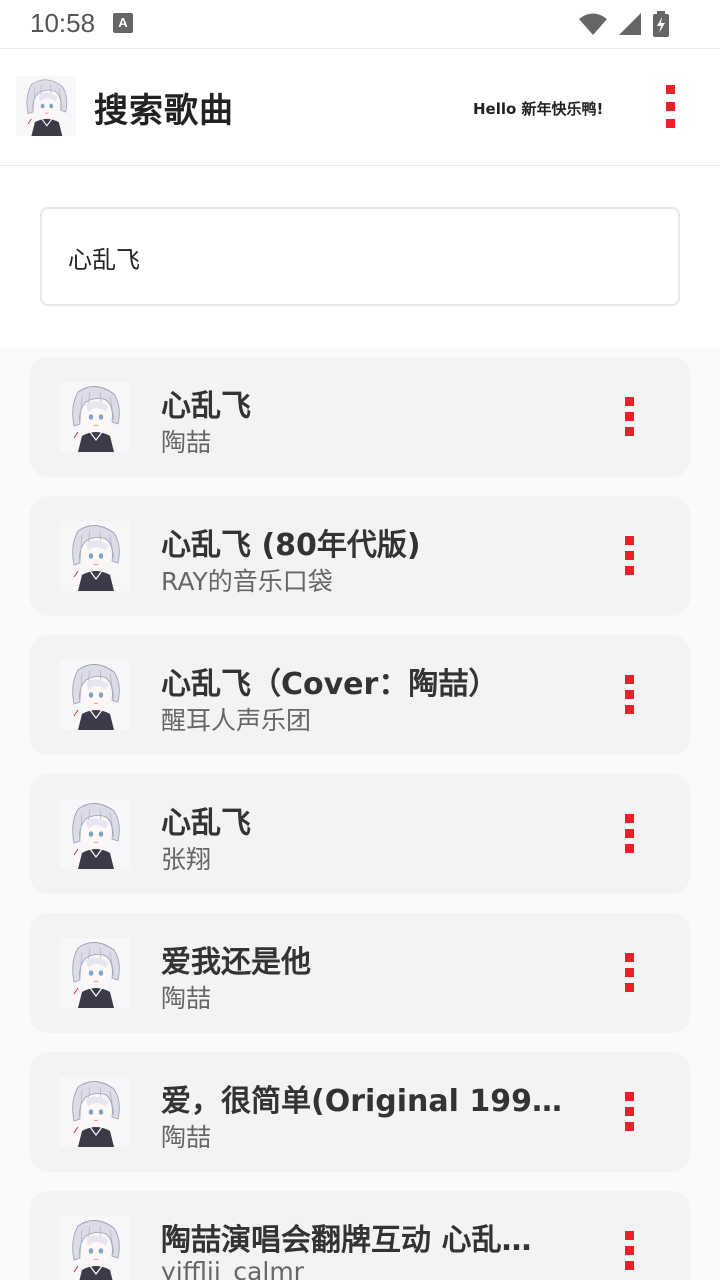  What do you see at coordinates (360, 834) in the screenshot?
I see `list-item: 心乱飞 张翔` at bounding box center [360, 834].